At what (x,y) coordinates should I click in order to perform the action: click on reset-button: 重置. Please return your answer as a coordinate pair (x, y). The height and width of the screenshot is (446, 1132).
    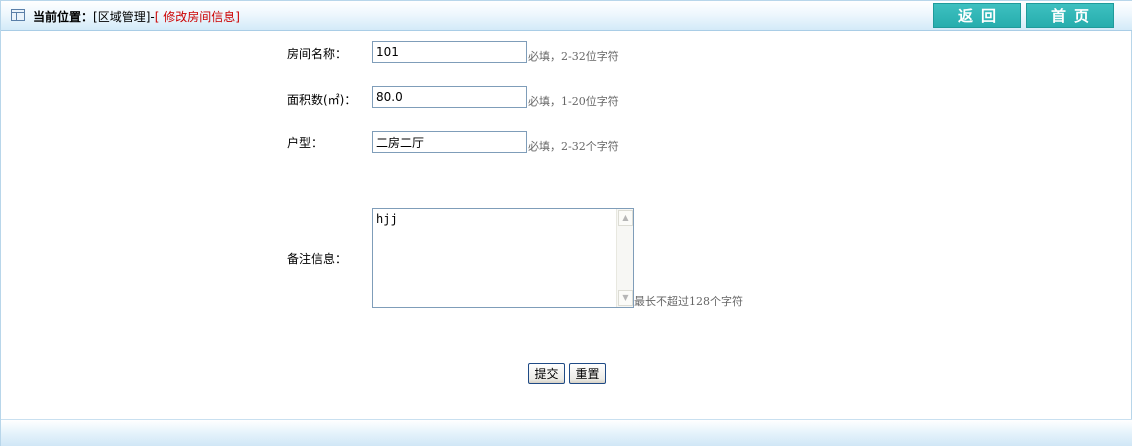
    Looking at the image, I should click on (587, 373).